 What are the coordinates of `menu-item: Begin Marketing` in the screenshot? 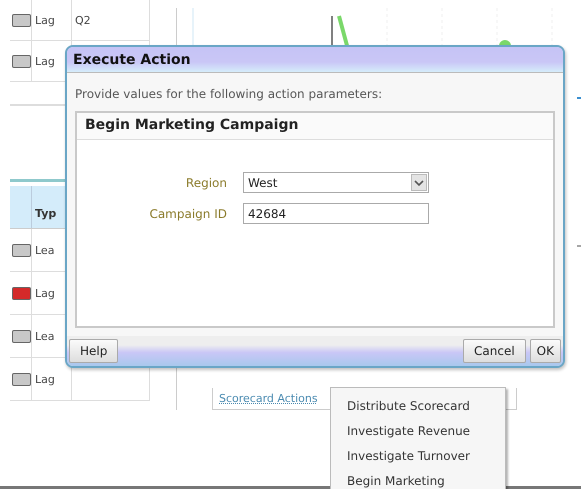 It's located at (418, 478).